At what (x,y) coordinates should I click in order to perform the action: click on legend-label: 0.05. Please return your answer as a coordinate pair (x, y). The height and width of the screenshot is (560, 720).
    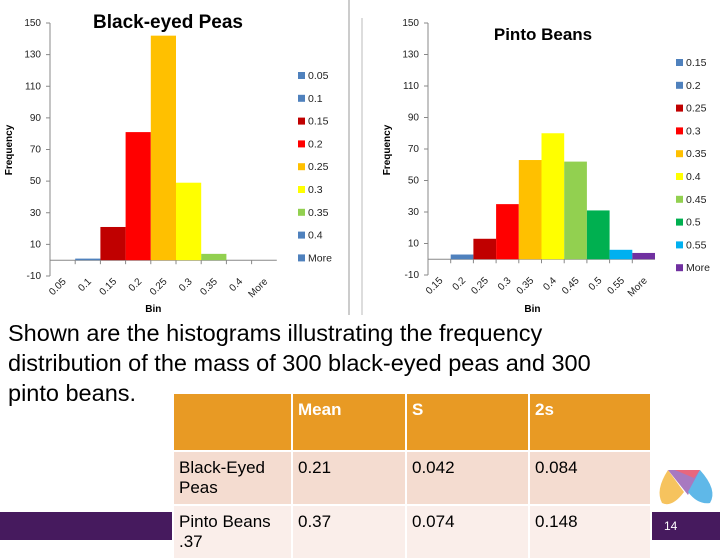
    Looking at the image, I should click on (318, 76).